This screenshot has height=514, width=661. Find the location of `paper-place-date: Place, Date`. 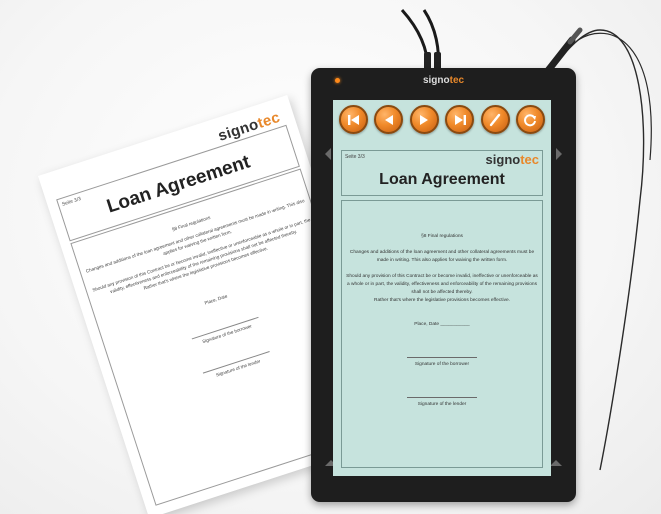

paper-place-date: Place, Date is located at coordinates (215, 299).